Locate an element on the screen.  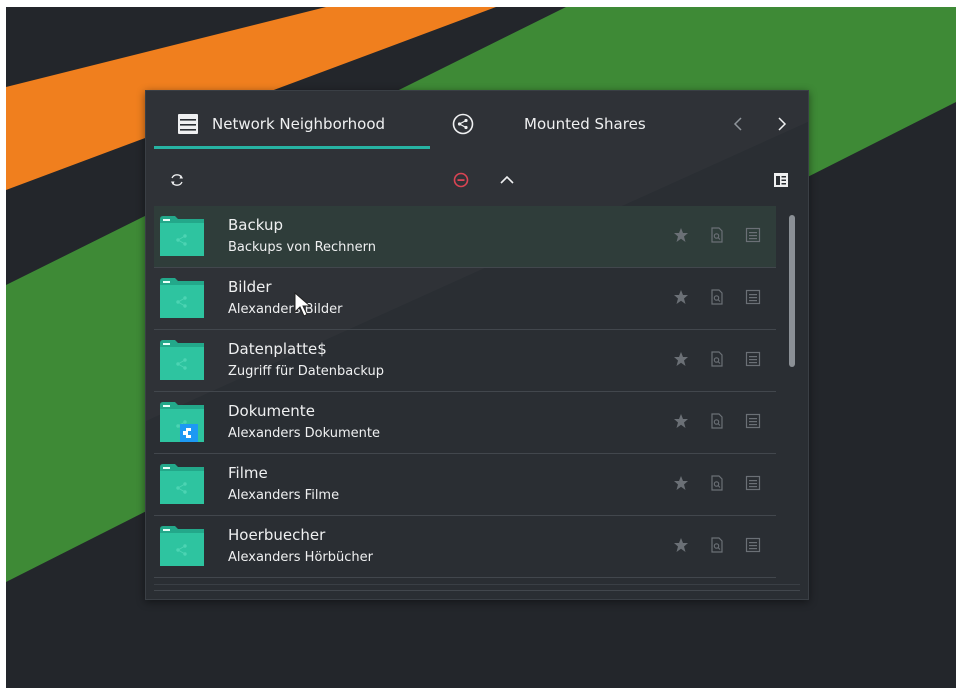
refresh-icon is located at coordinates (177, 180).